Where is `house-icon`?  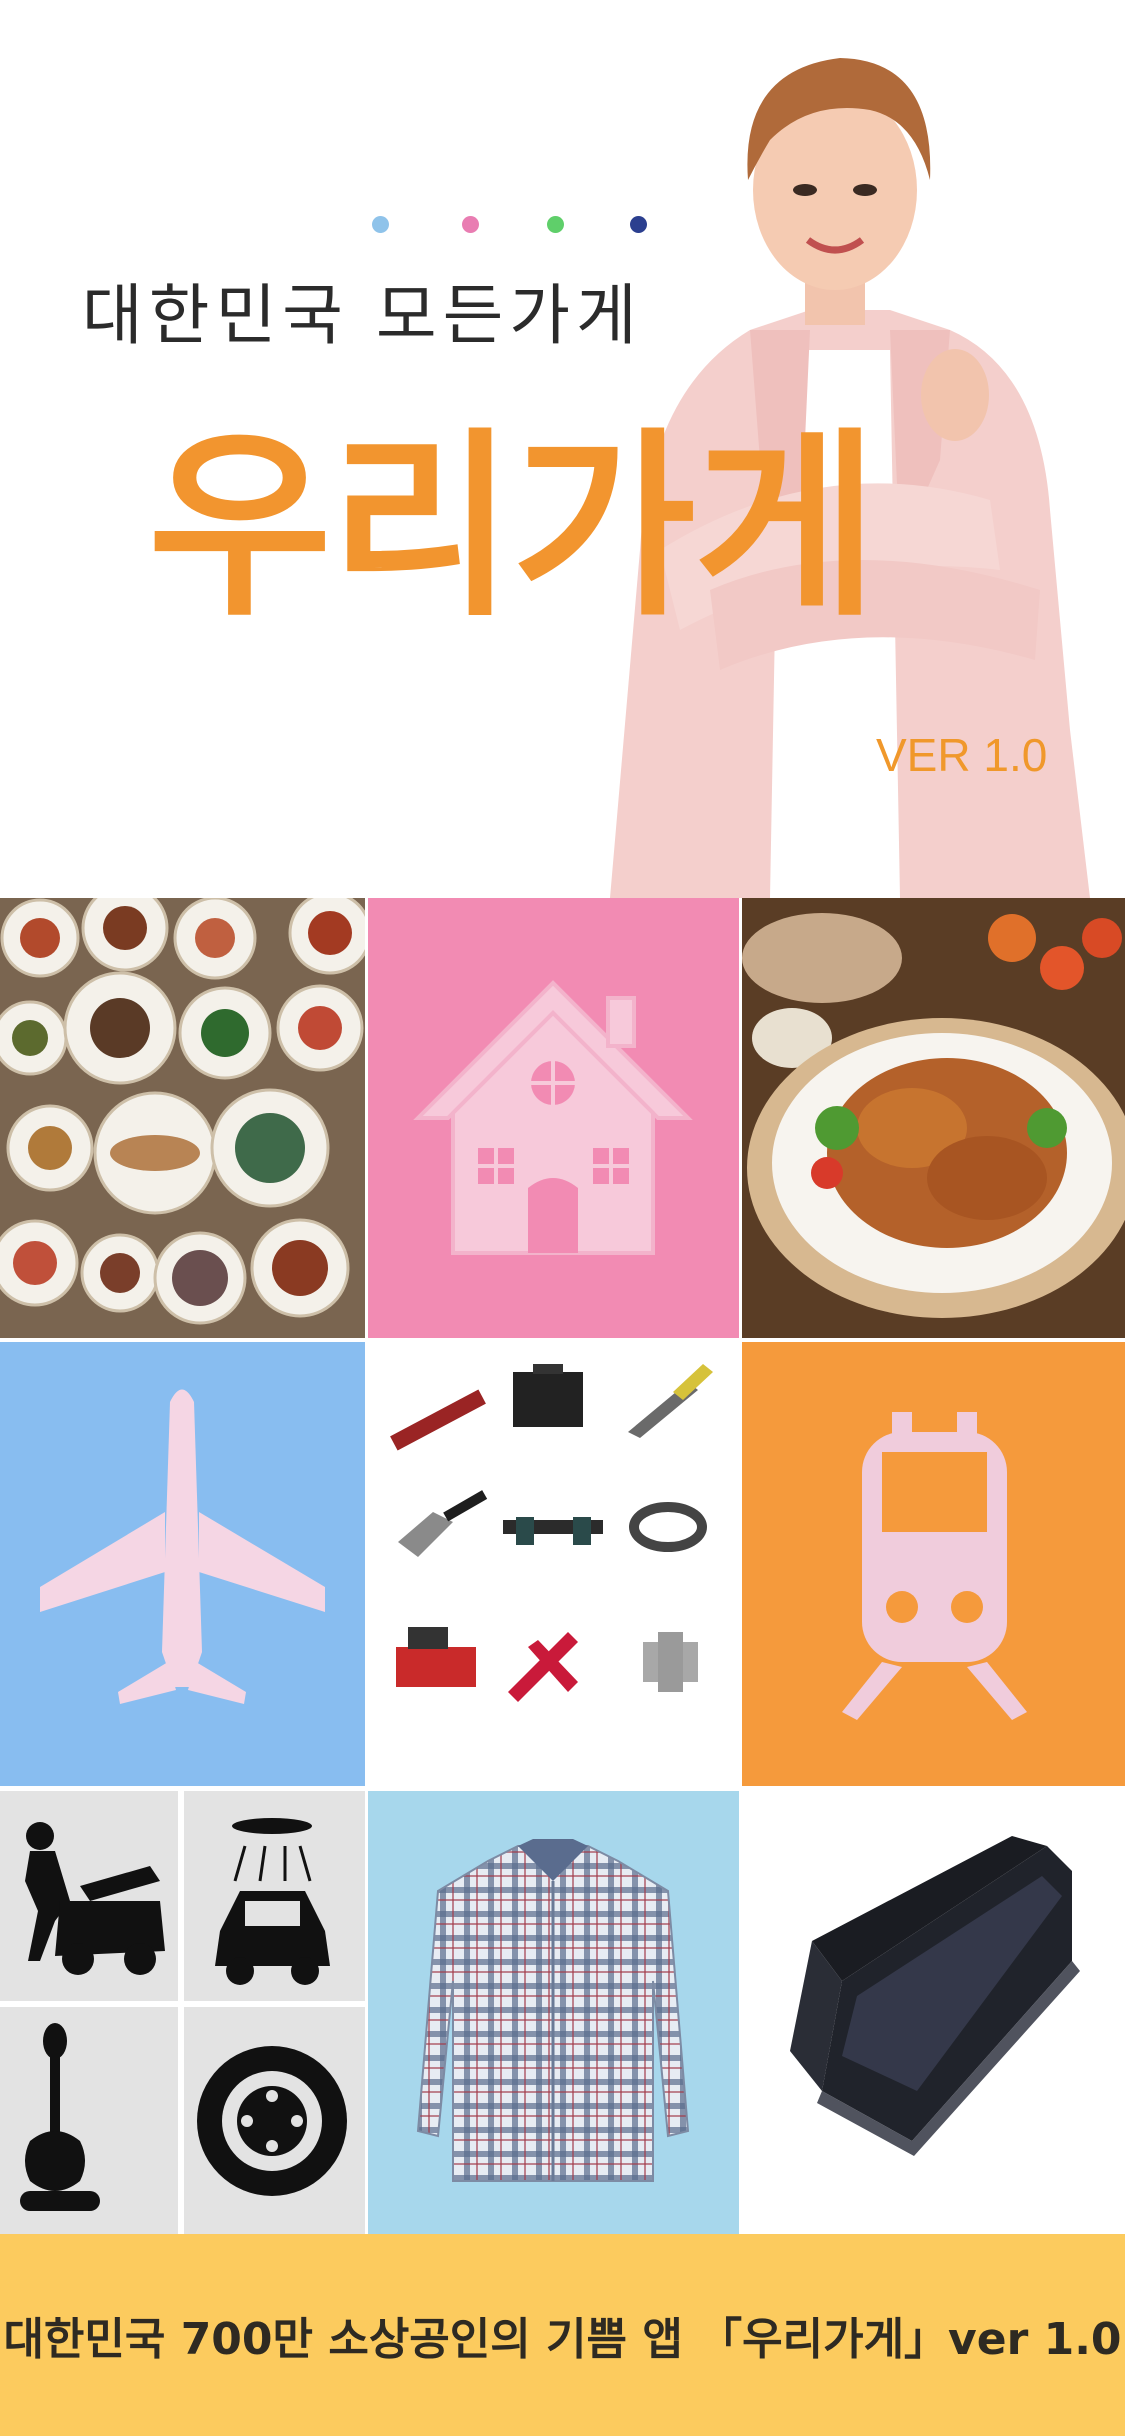 house-icon is located at coordinates (553, 1118).